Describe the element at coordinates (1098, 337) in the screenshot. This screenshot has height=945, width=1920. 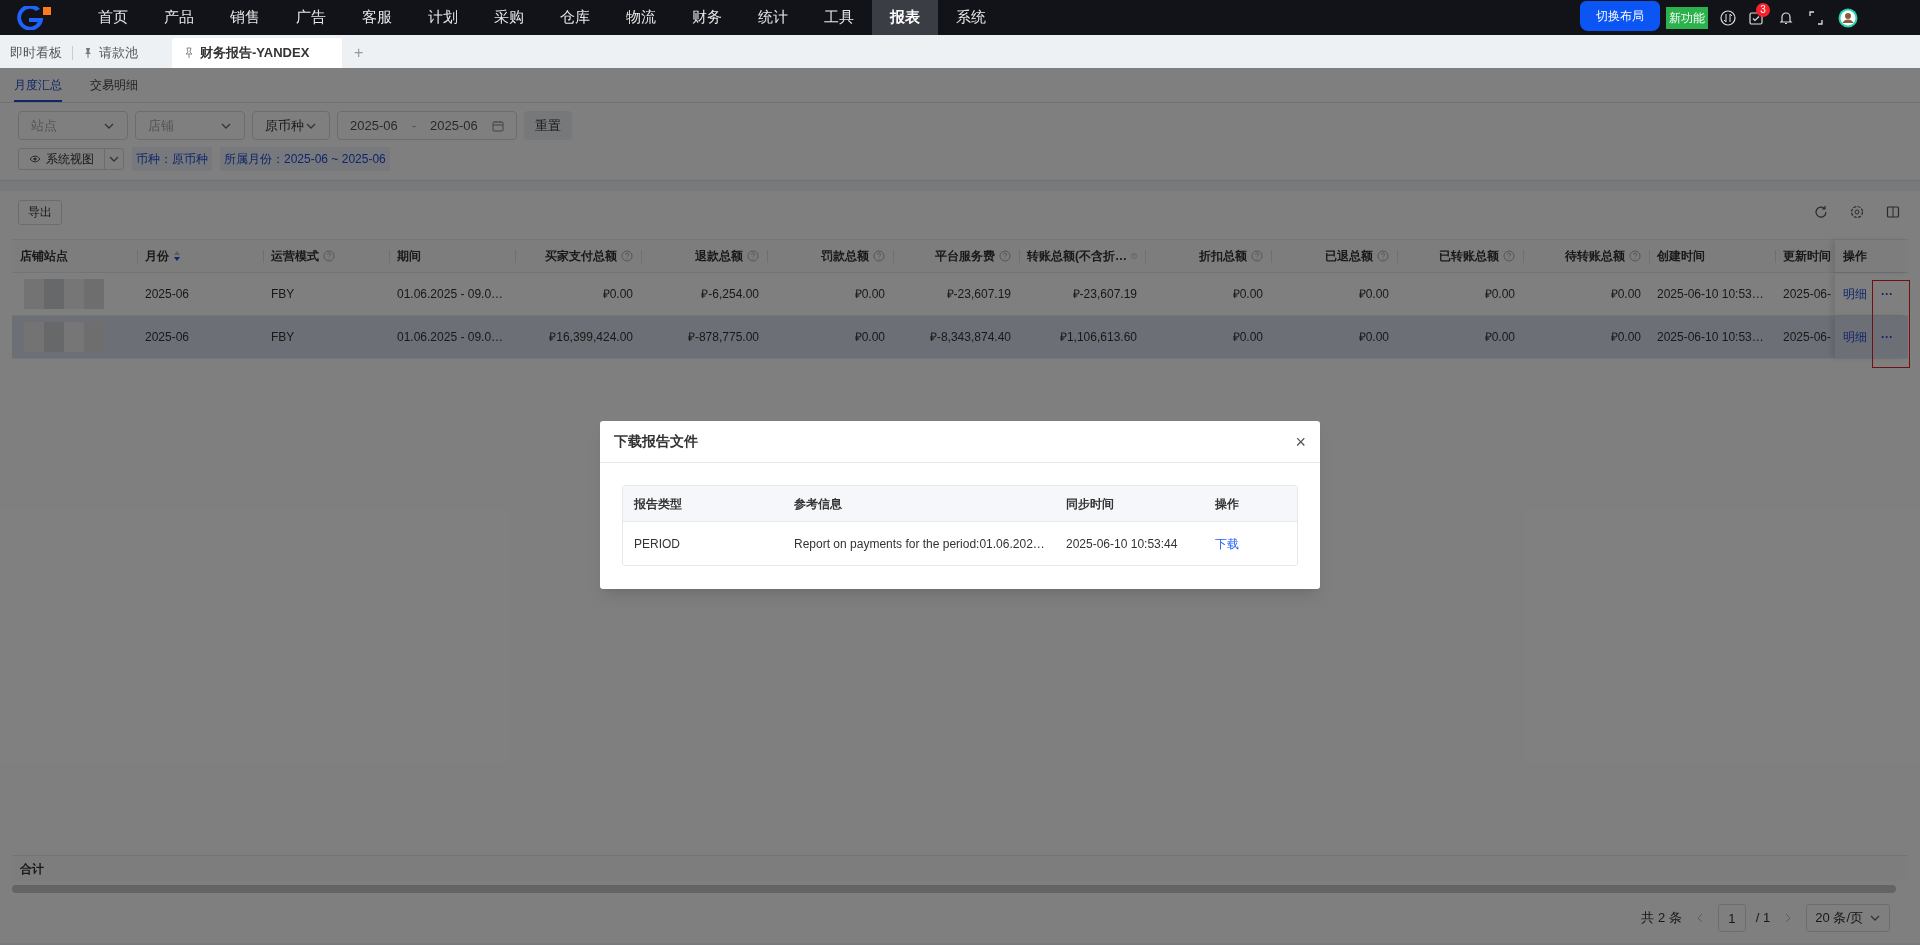
I see `table-cell-text: ₽1,106,613.60` at that location.